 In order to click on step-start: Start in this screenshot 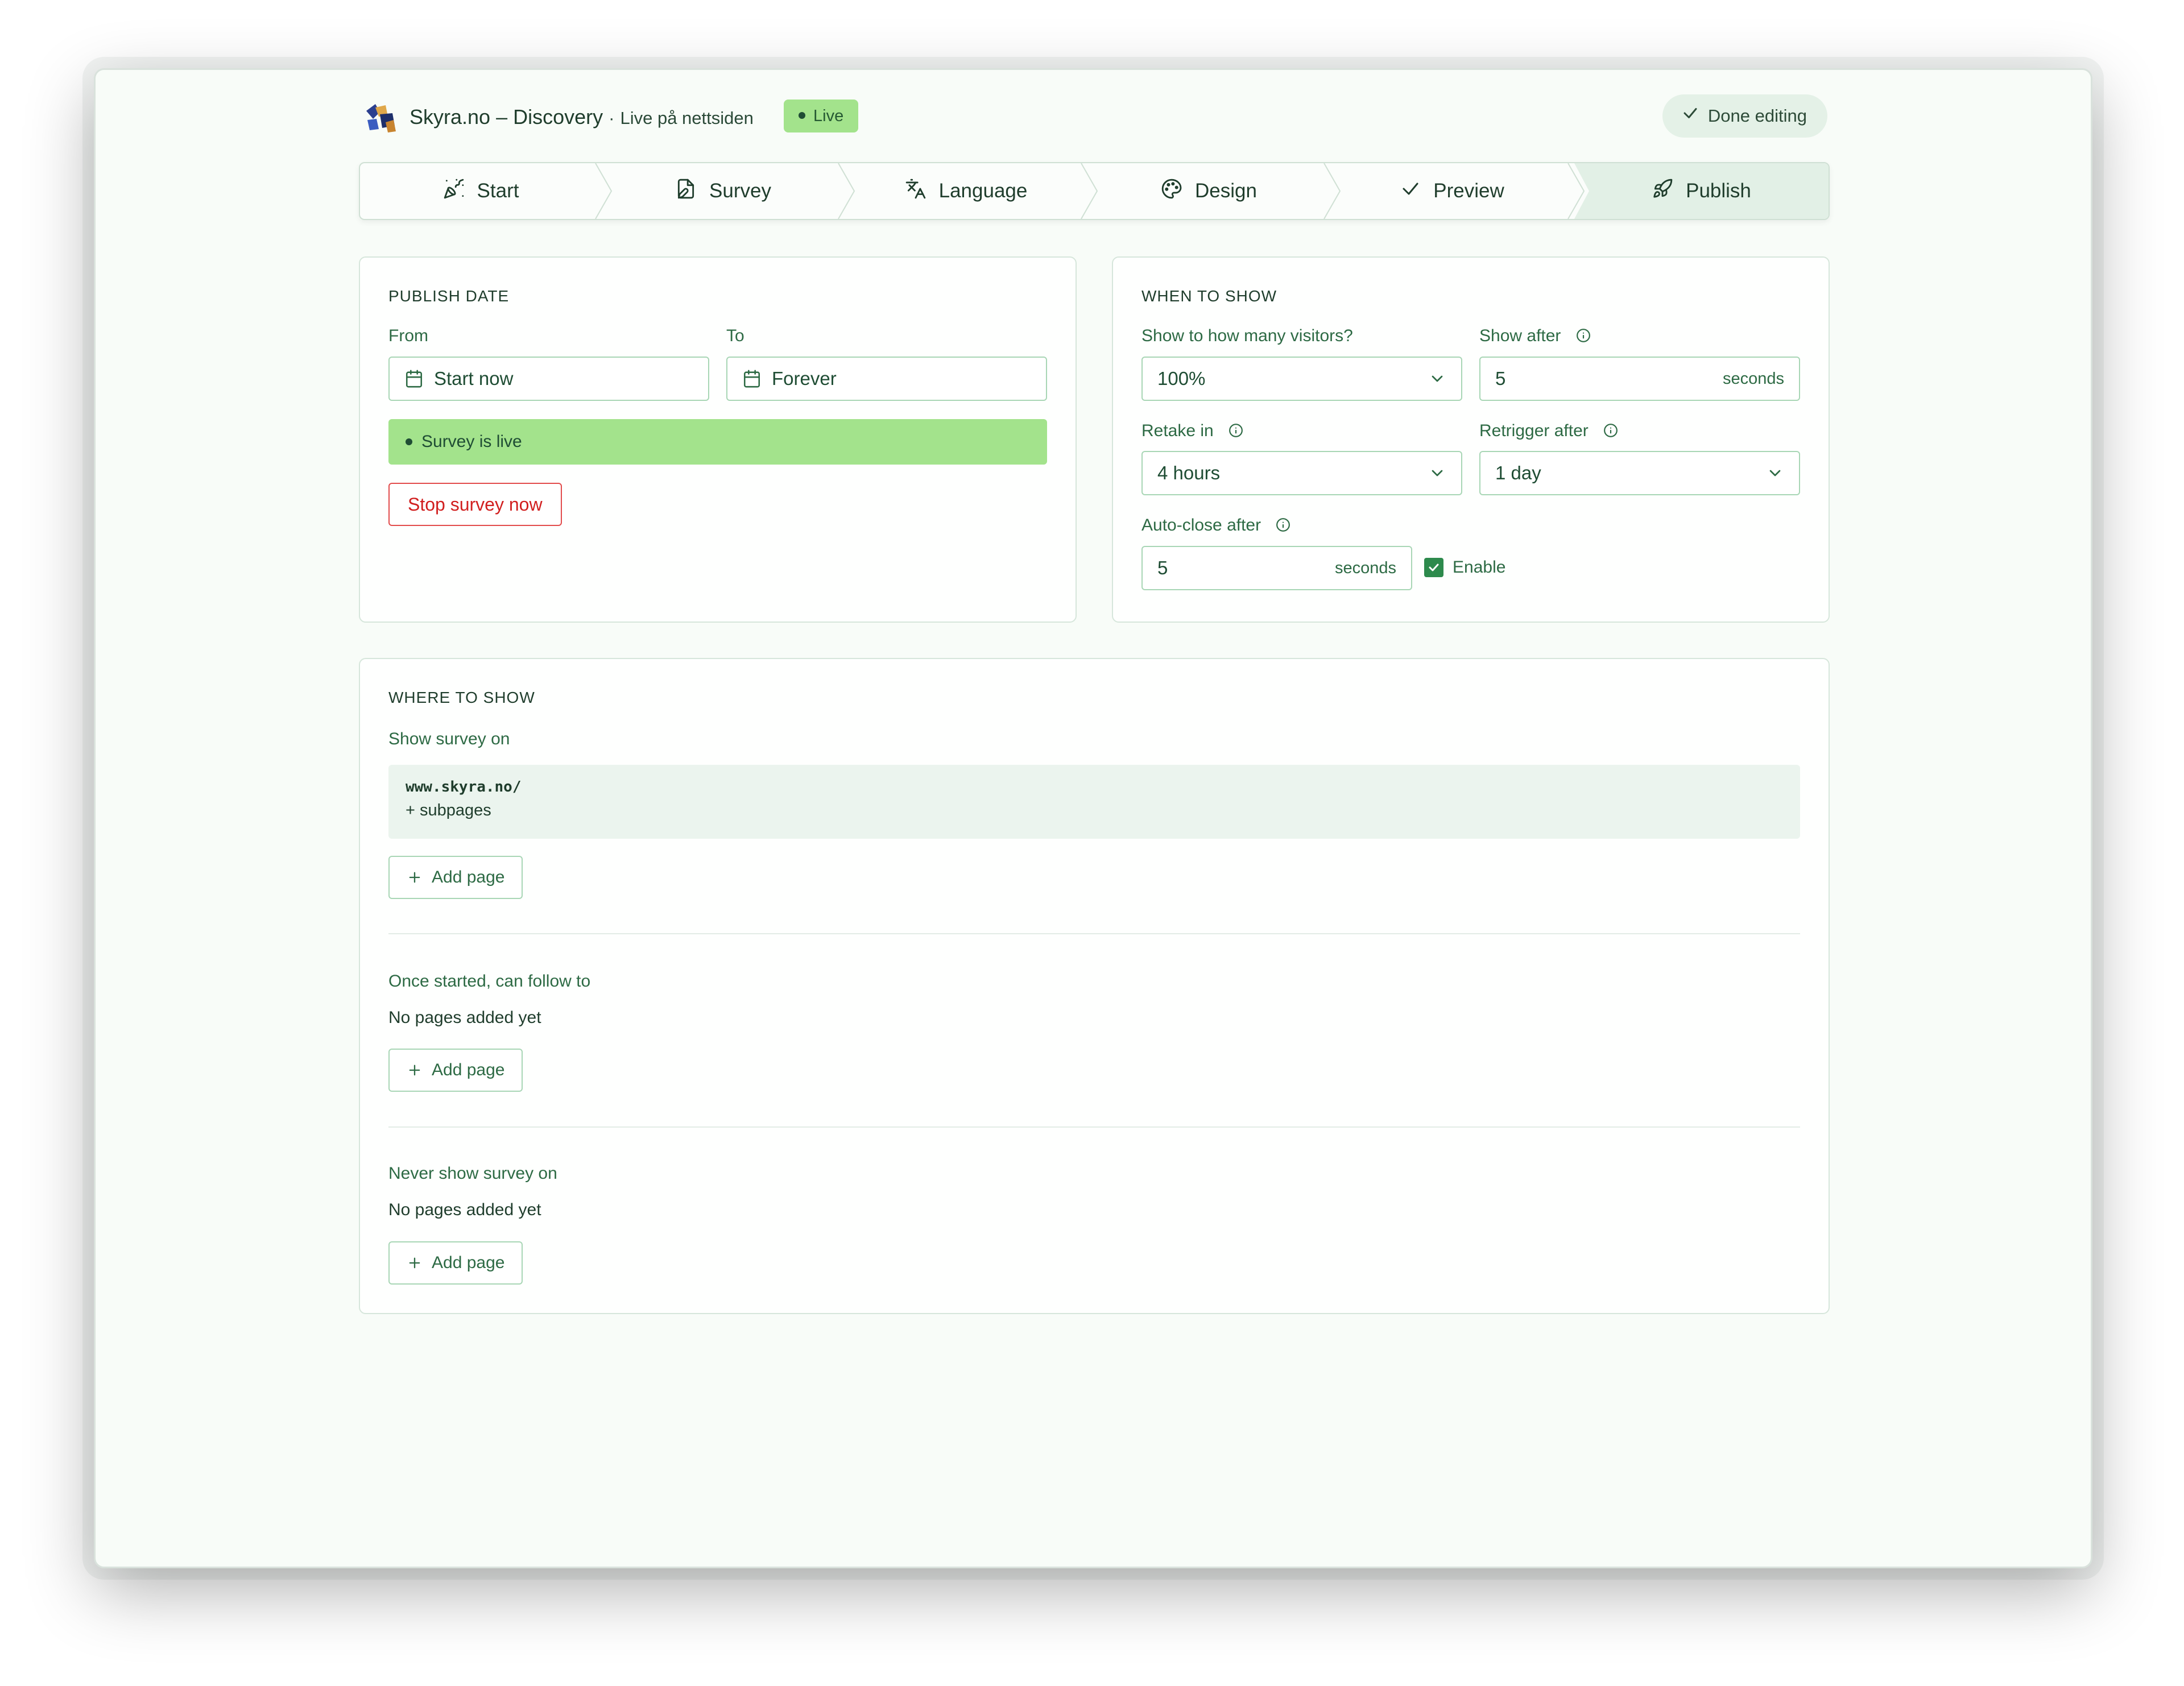, I will do `click(481, 191)`.